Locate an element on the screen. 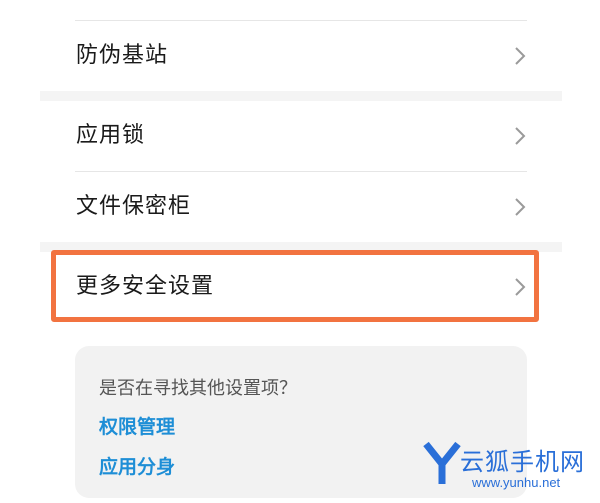  settings-row-label: 防伪基站 is located at coordinates (122, 55).